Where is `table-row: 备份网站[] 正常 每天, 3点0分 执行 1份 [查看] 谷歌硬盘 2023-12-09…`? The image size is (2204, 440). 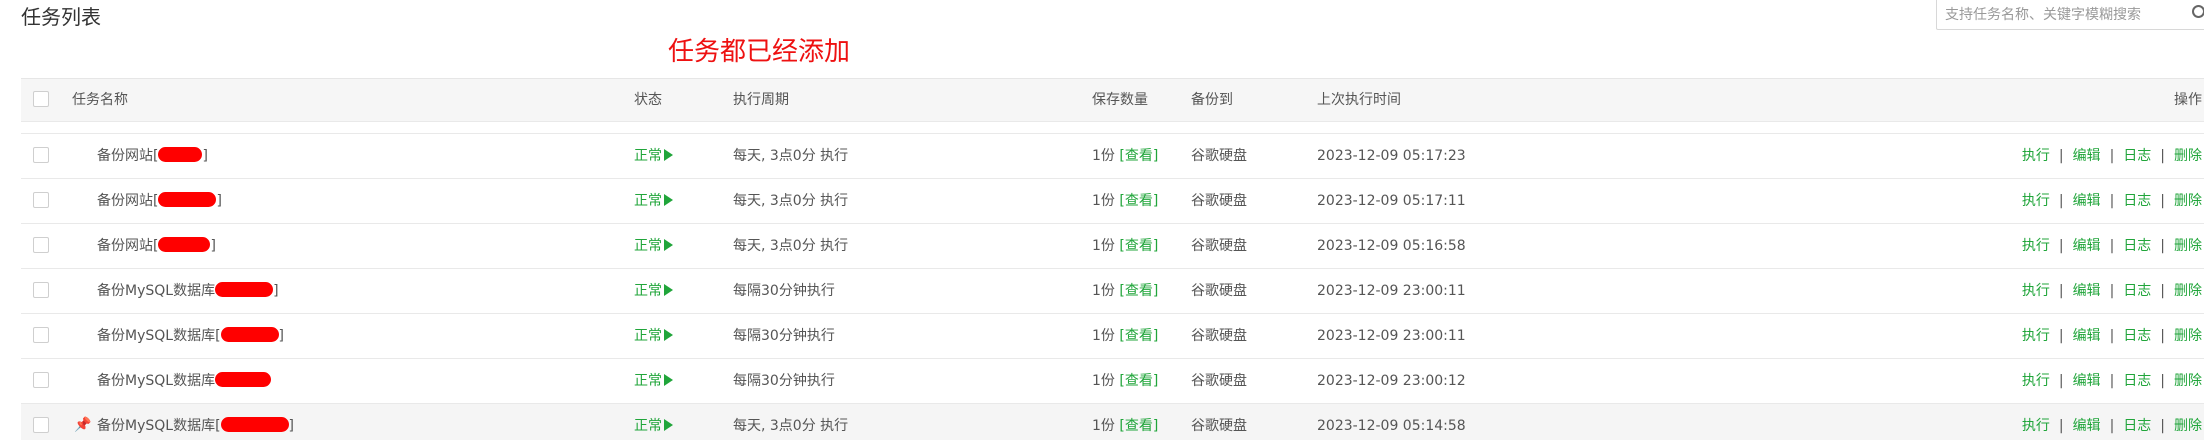
table-row: 备份网站[] 正常 每天, 3点0分 执行 1份 [查看] 谷歌硬盘 2023-12-09… is located at coordinates (1112, 201).